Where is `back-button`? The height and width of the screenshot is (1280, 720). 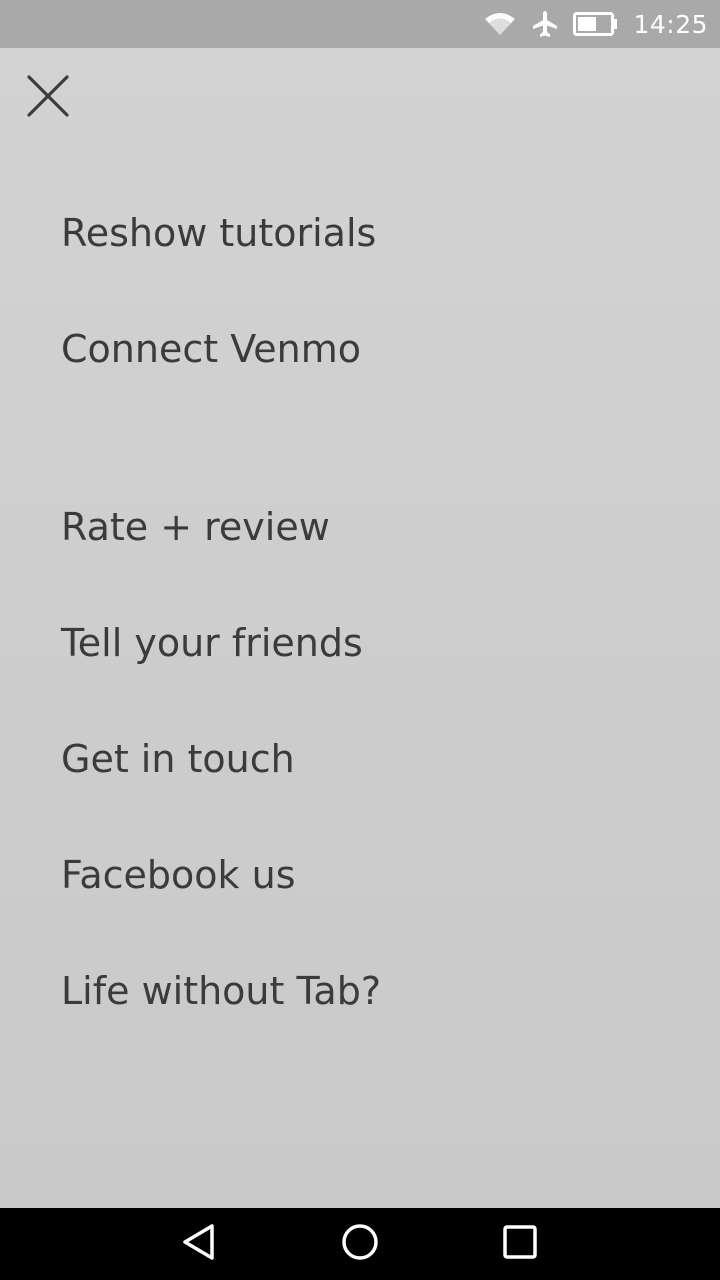
back-button is located at coordinates (200, 1244).